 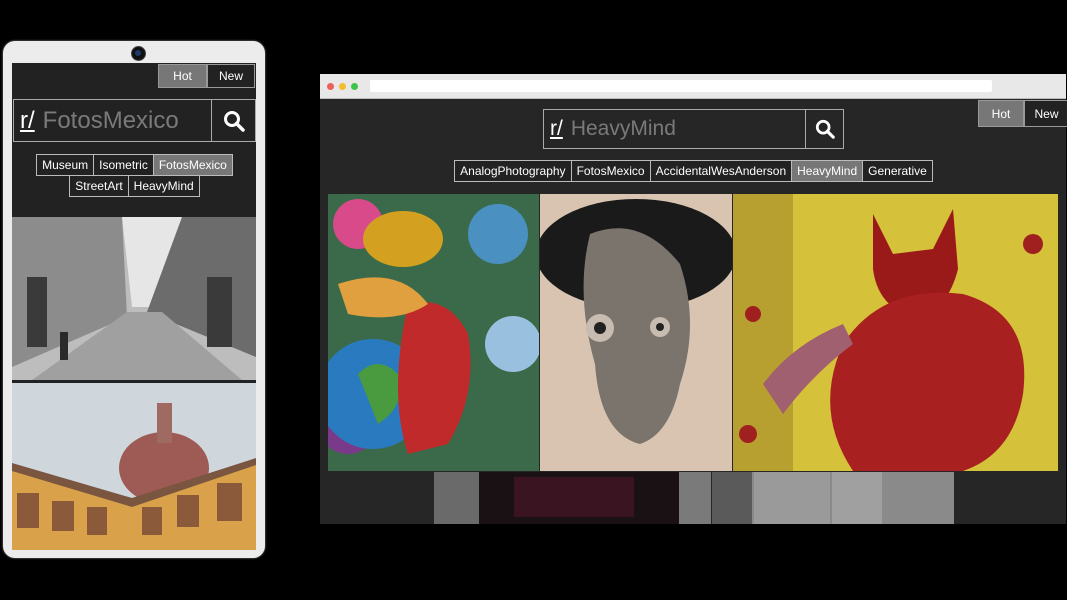 What do you see at coordinates (433, 332) in the screenshot?
I see `gallery-image-earth-head` at bounding box center [433, 332].